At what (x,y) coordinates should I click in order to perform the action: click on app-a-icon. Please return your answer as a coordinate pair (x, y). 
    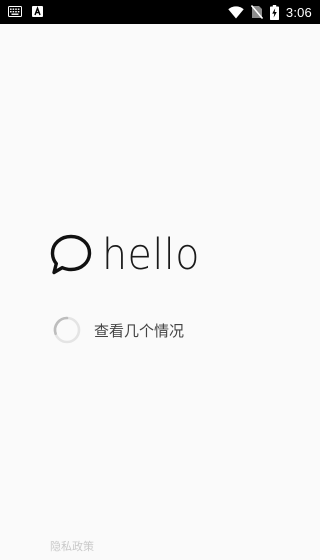
    Looking at the image, I should click on (37, 11).